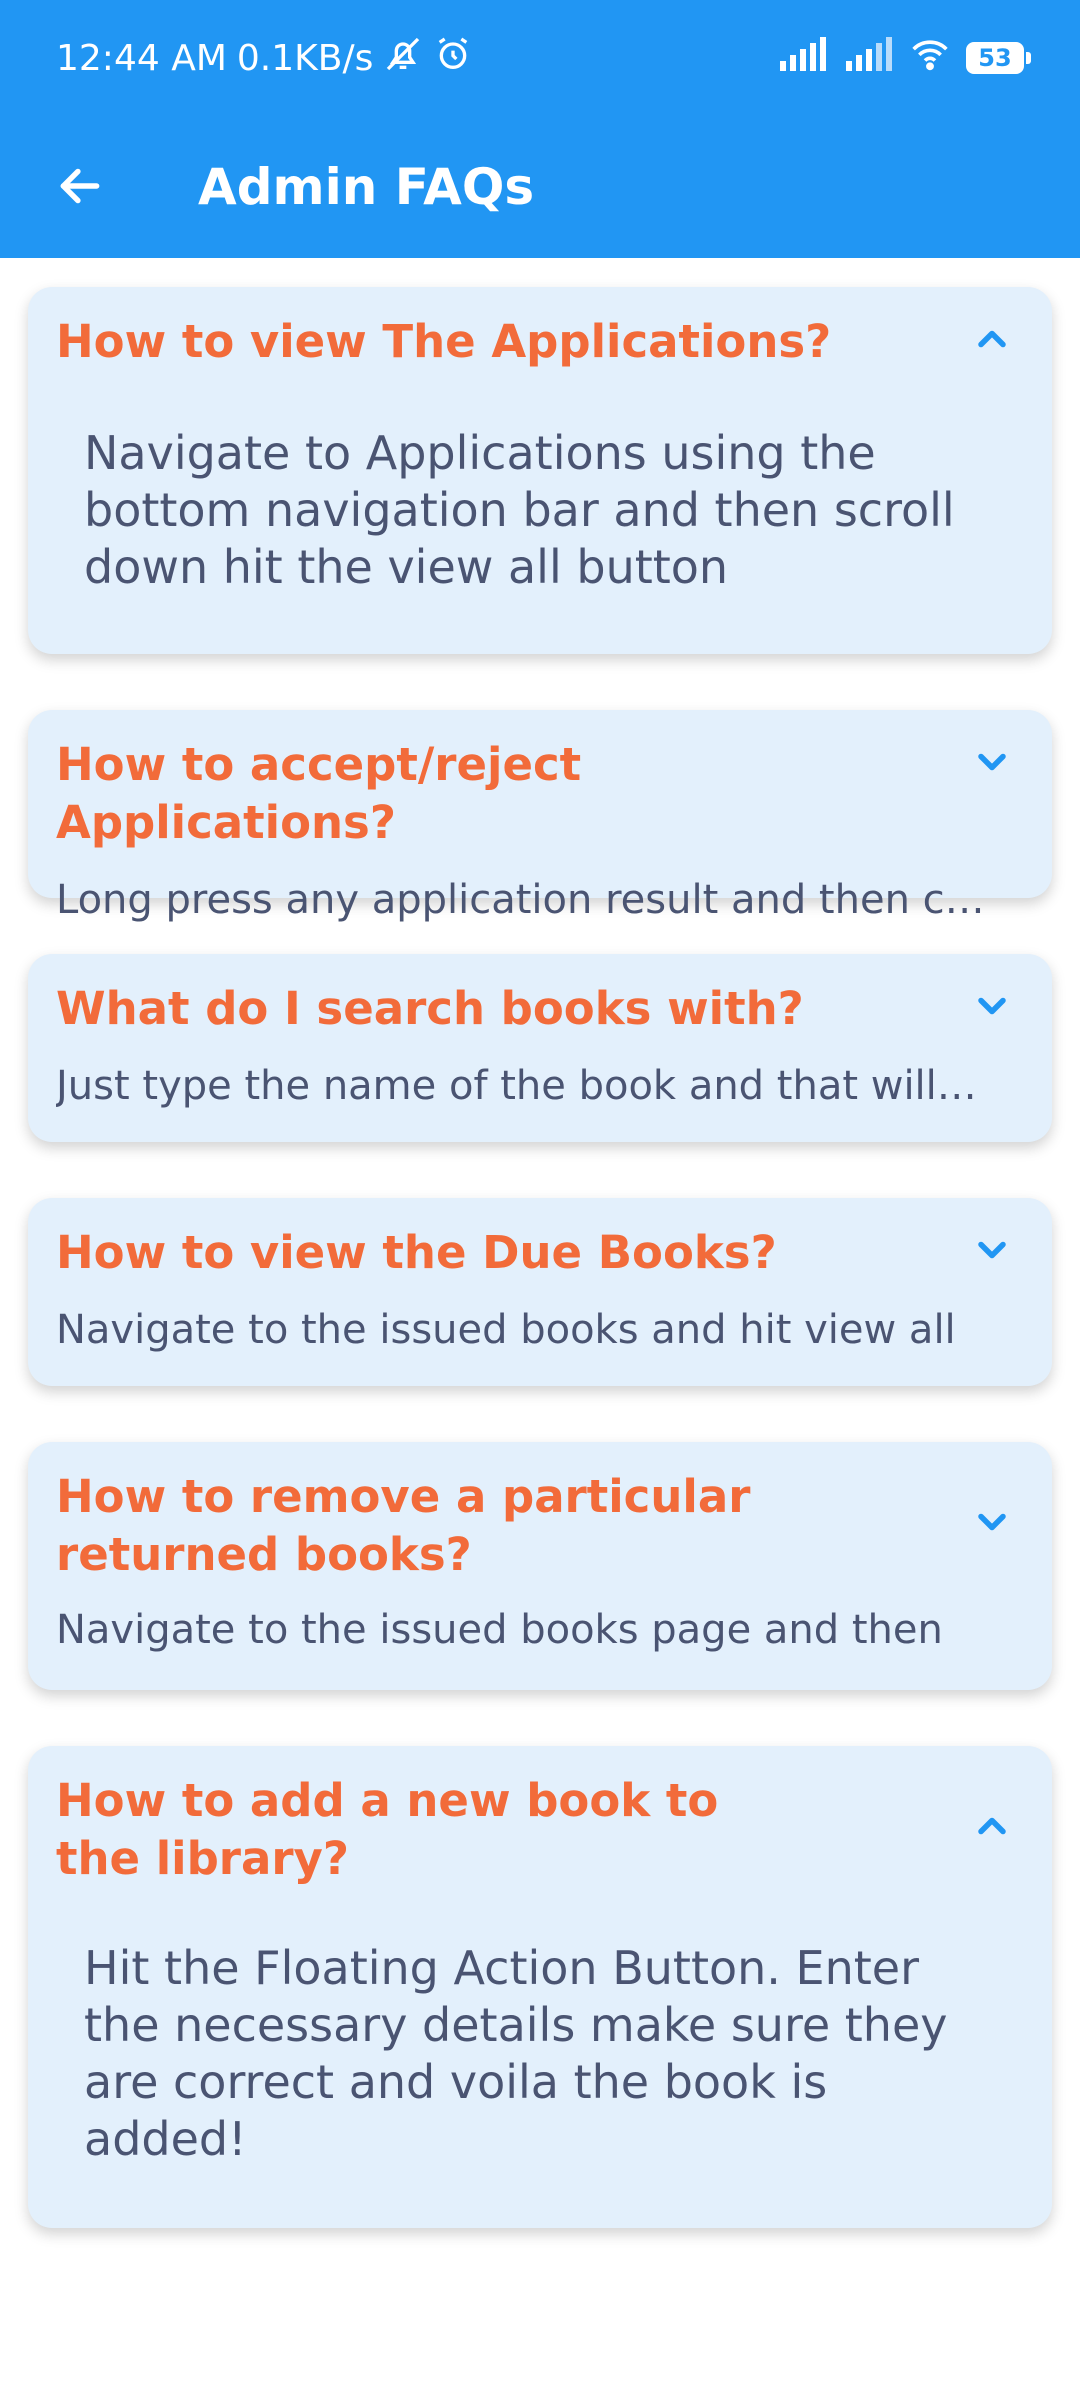  What do you see at coordinates (453, 58) in the screenshot?
I see `alarm-icon` at bounding box center [453, 58].